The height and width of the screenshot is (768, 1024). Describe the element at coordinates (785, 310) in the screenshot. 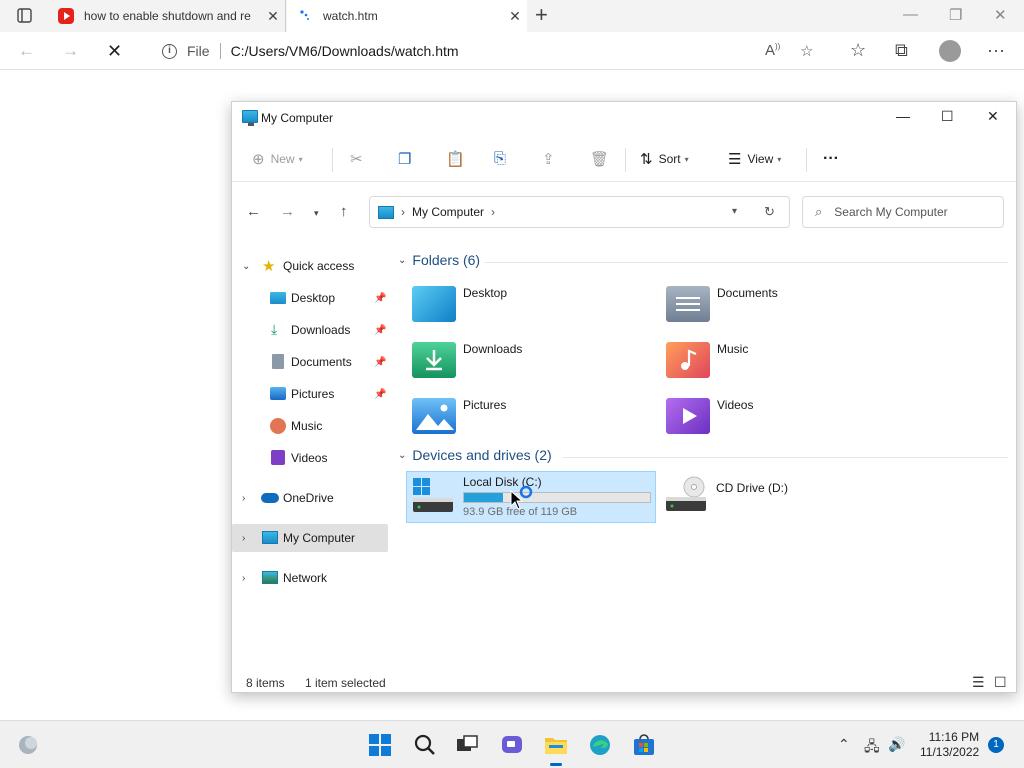

I see `folder-documents: Documents` at that location.